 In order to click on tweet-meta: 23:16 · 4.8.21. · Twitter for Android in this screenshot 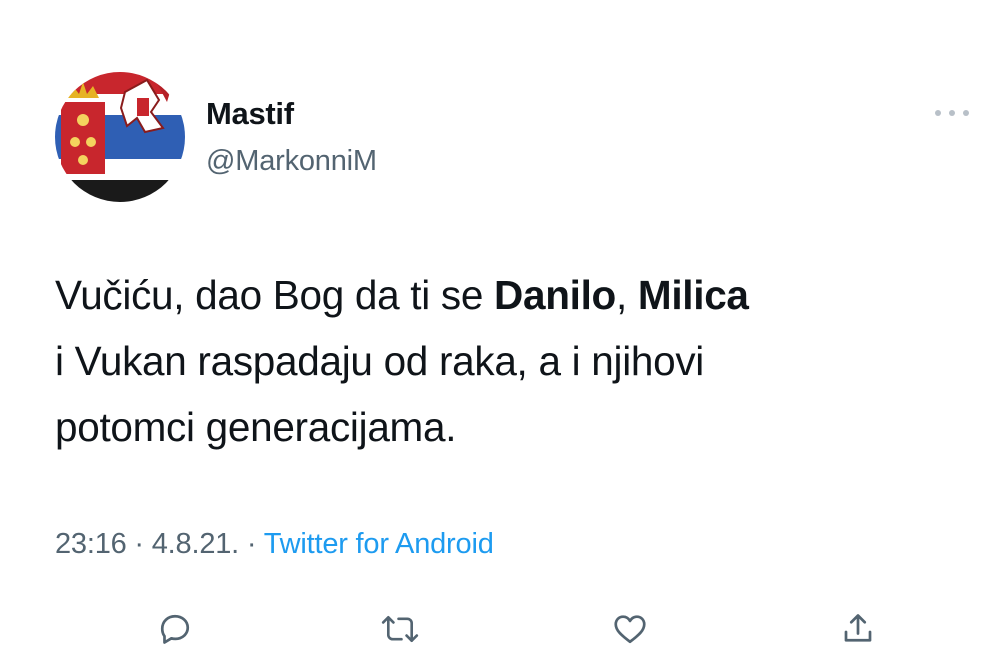, I will do `click(274, 544)`.